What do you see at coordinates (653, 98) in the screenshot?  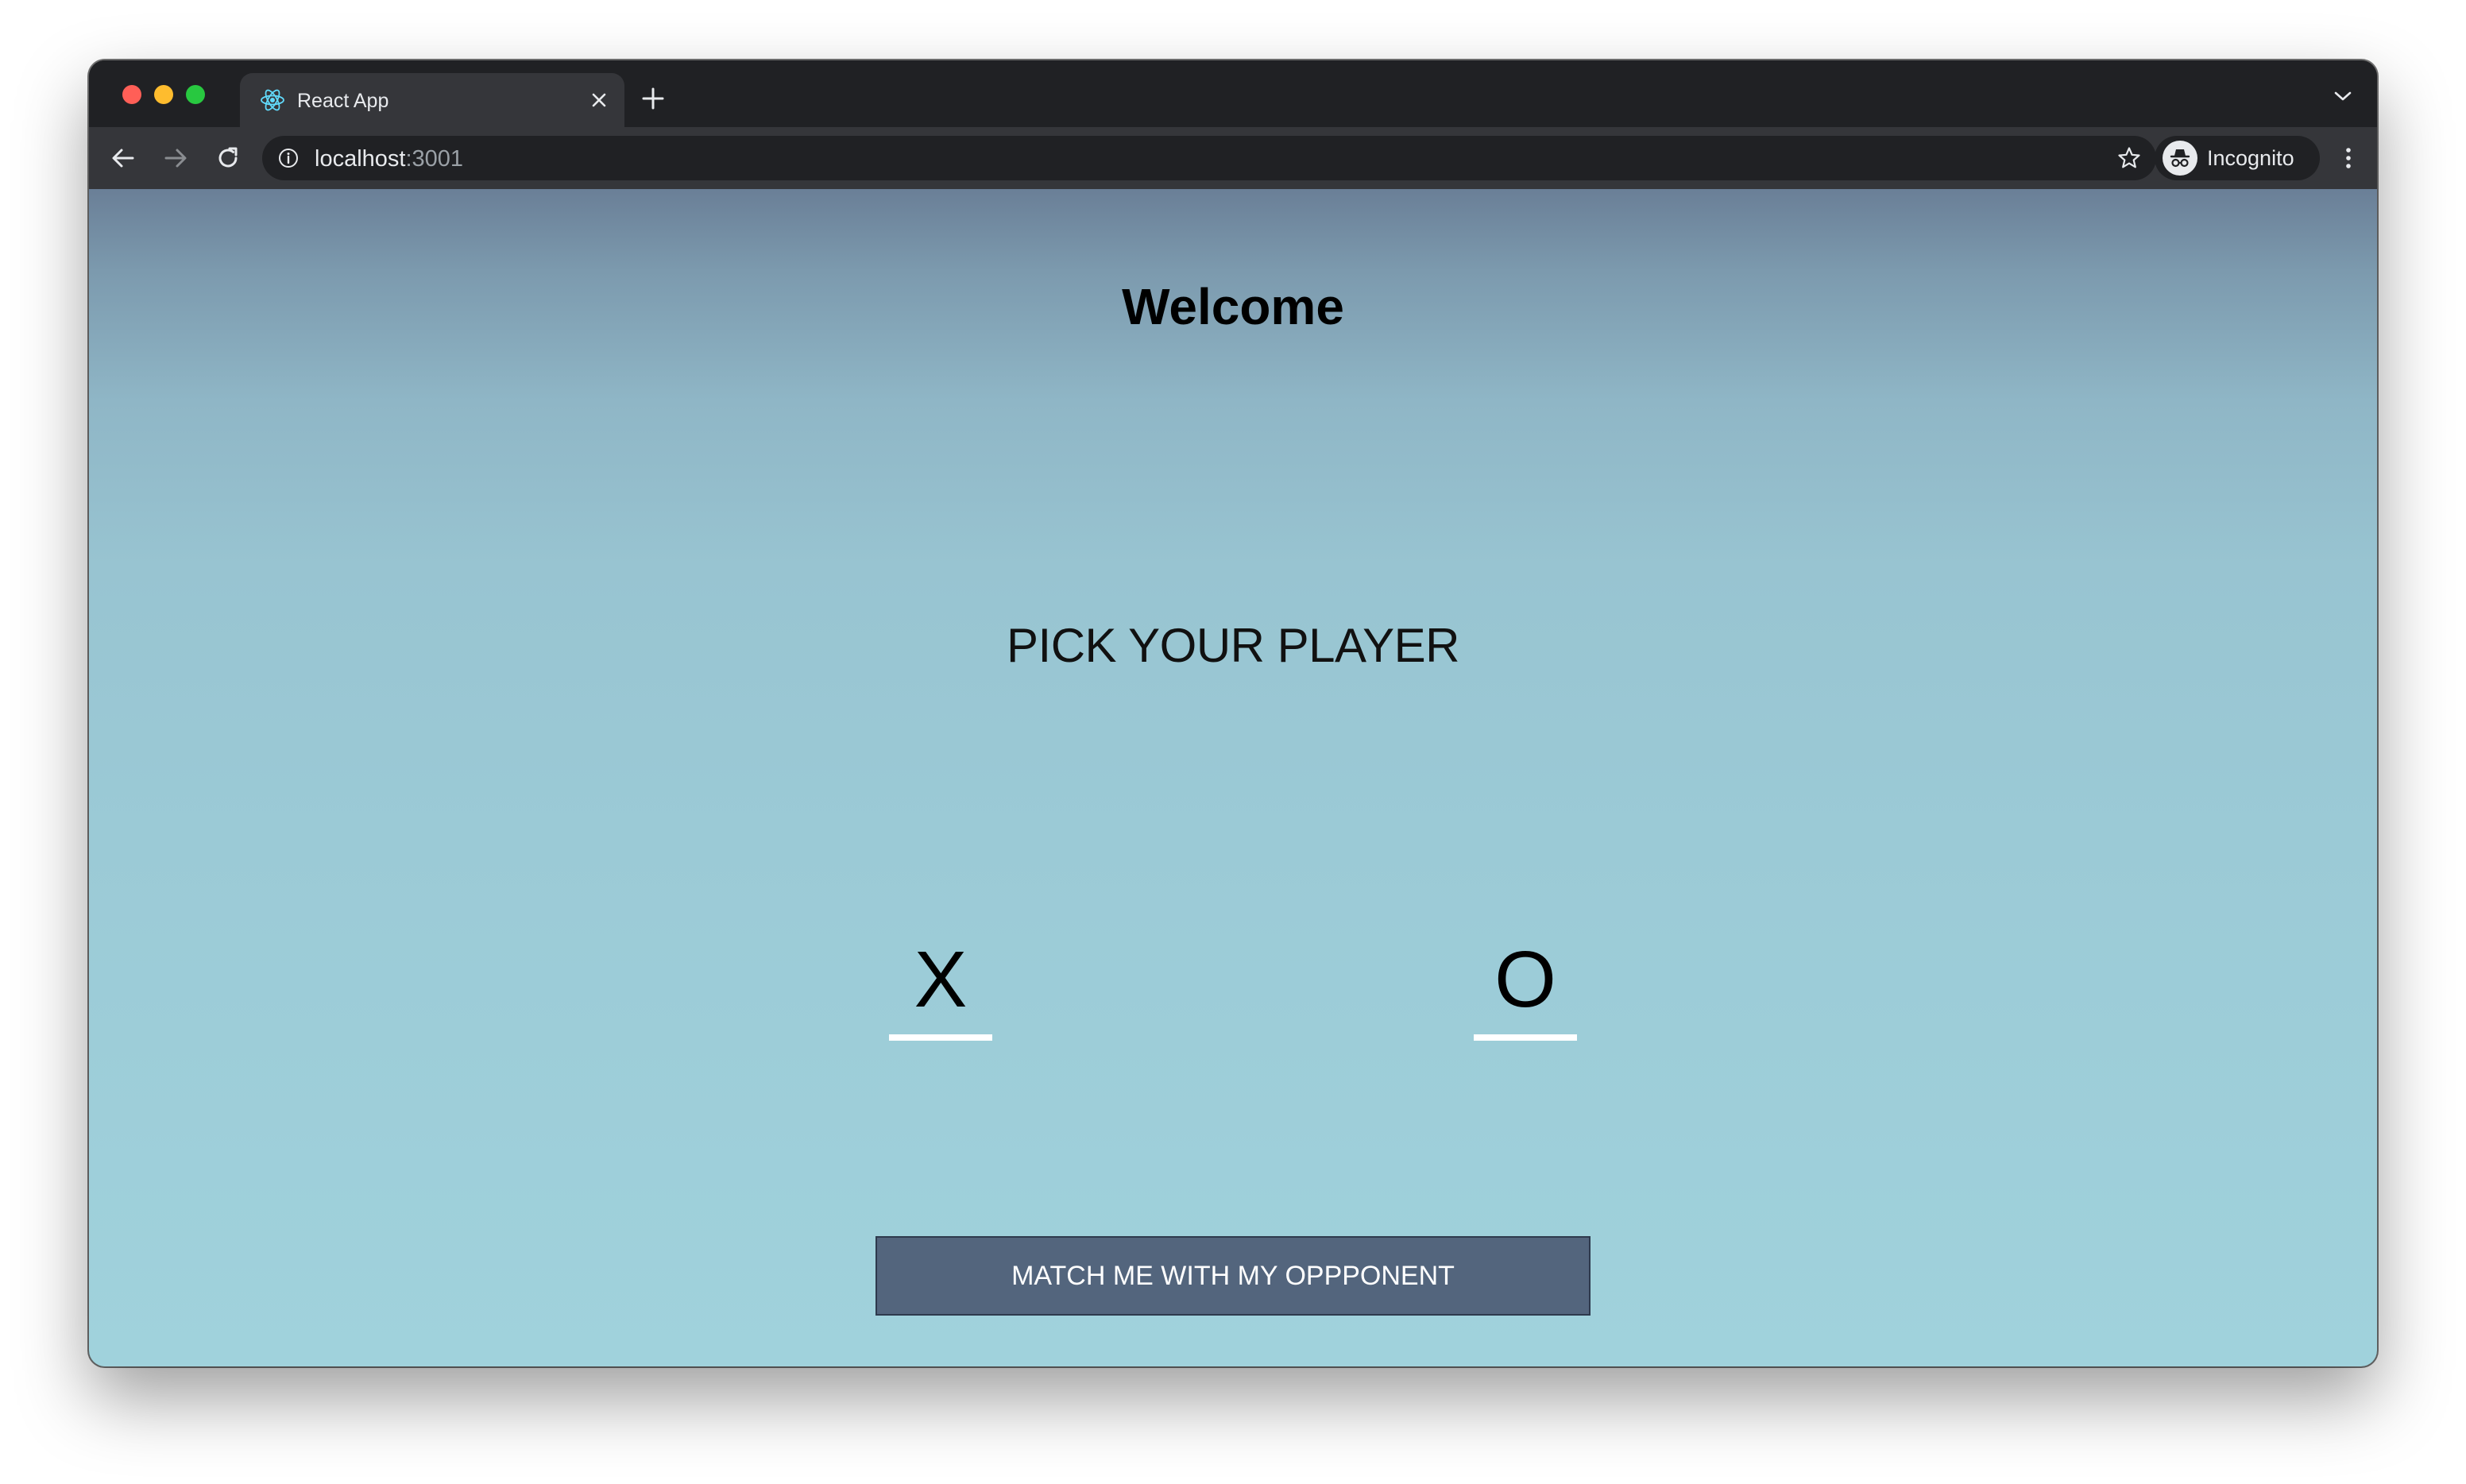 I see `plus-icon` at bounding box center [653, 98].